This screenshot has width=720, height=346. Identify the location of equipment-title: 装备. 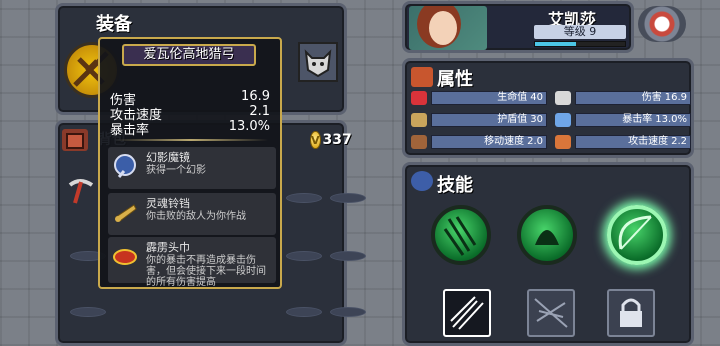
(114, 24).